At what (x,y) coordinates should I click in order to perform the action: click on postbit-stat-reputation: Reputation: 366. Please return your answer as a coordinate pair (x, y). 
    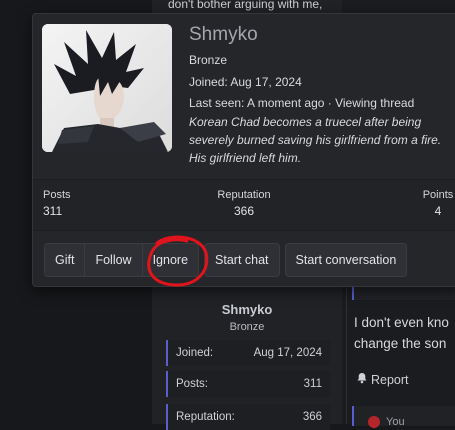
    Looking at the image, I should click on (248, 417).